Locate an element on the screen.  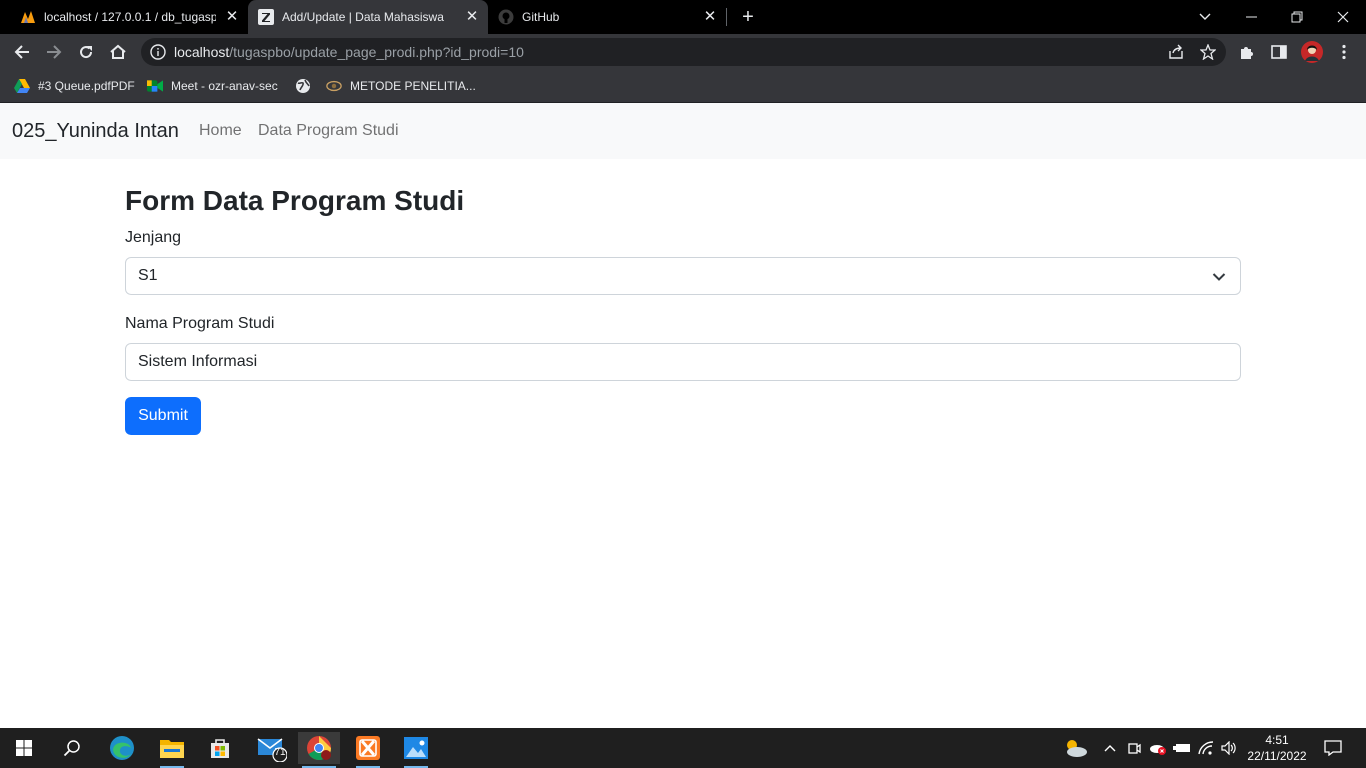
start-button is located at coordinates (24, 748).